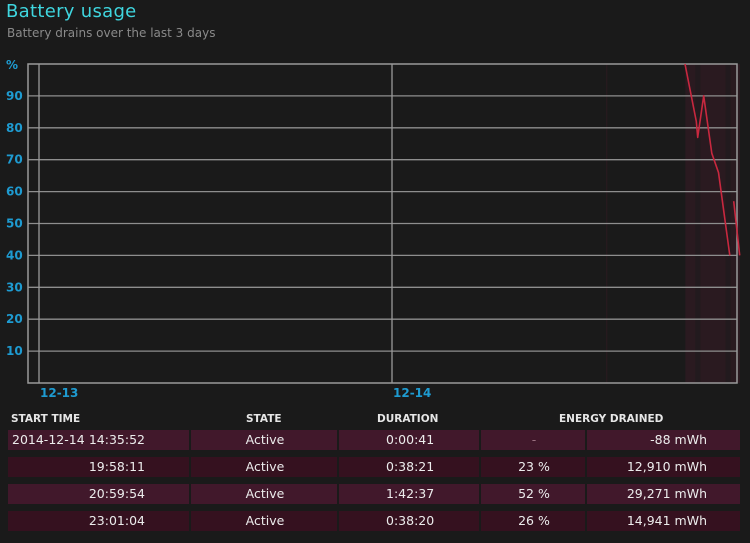 The image size is (750, 543). I want to click on duration-value: 0:00:41, so click(410, 439).